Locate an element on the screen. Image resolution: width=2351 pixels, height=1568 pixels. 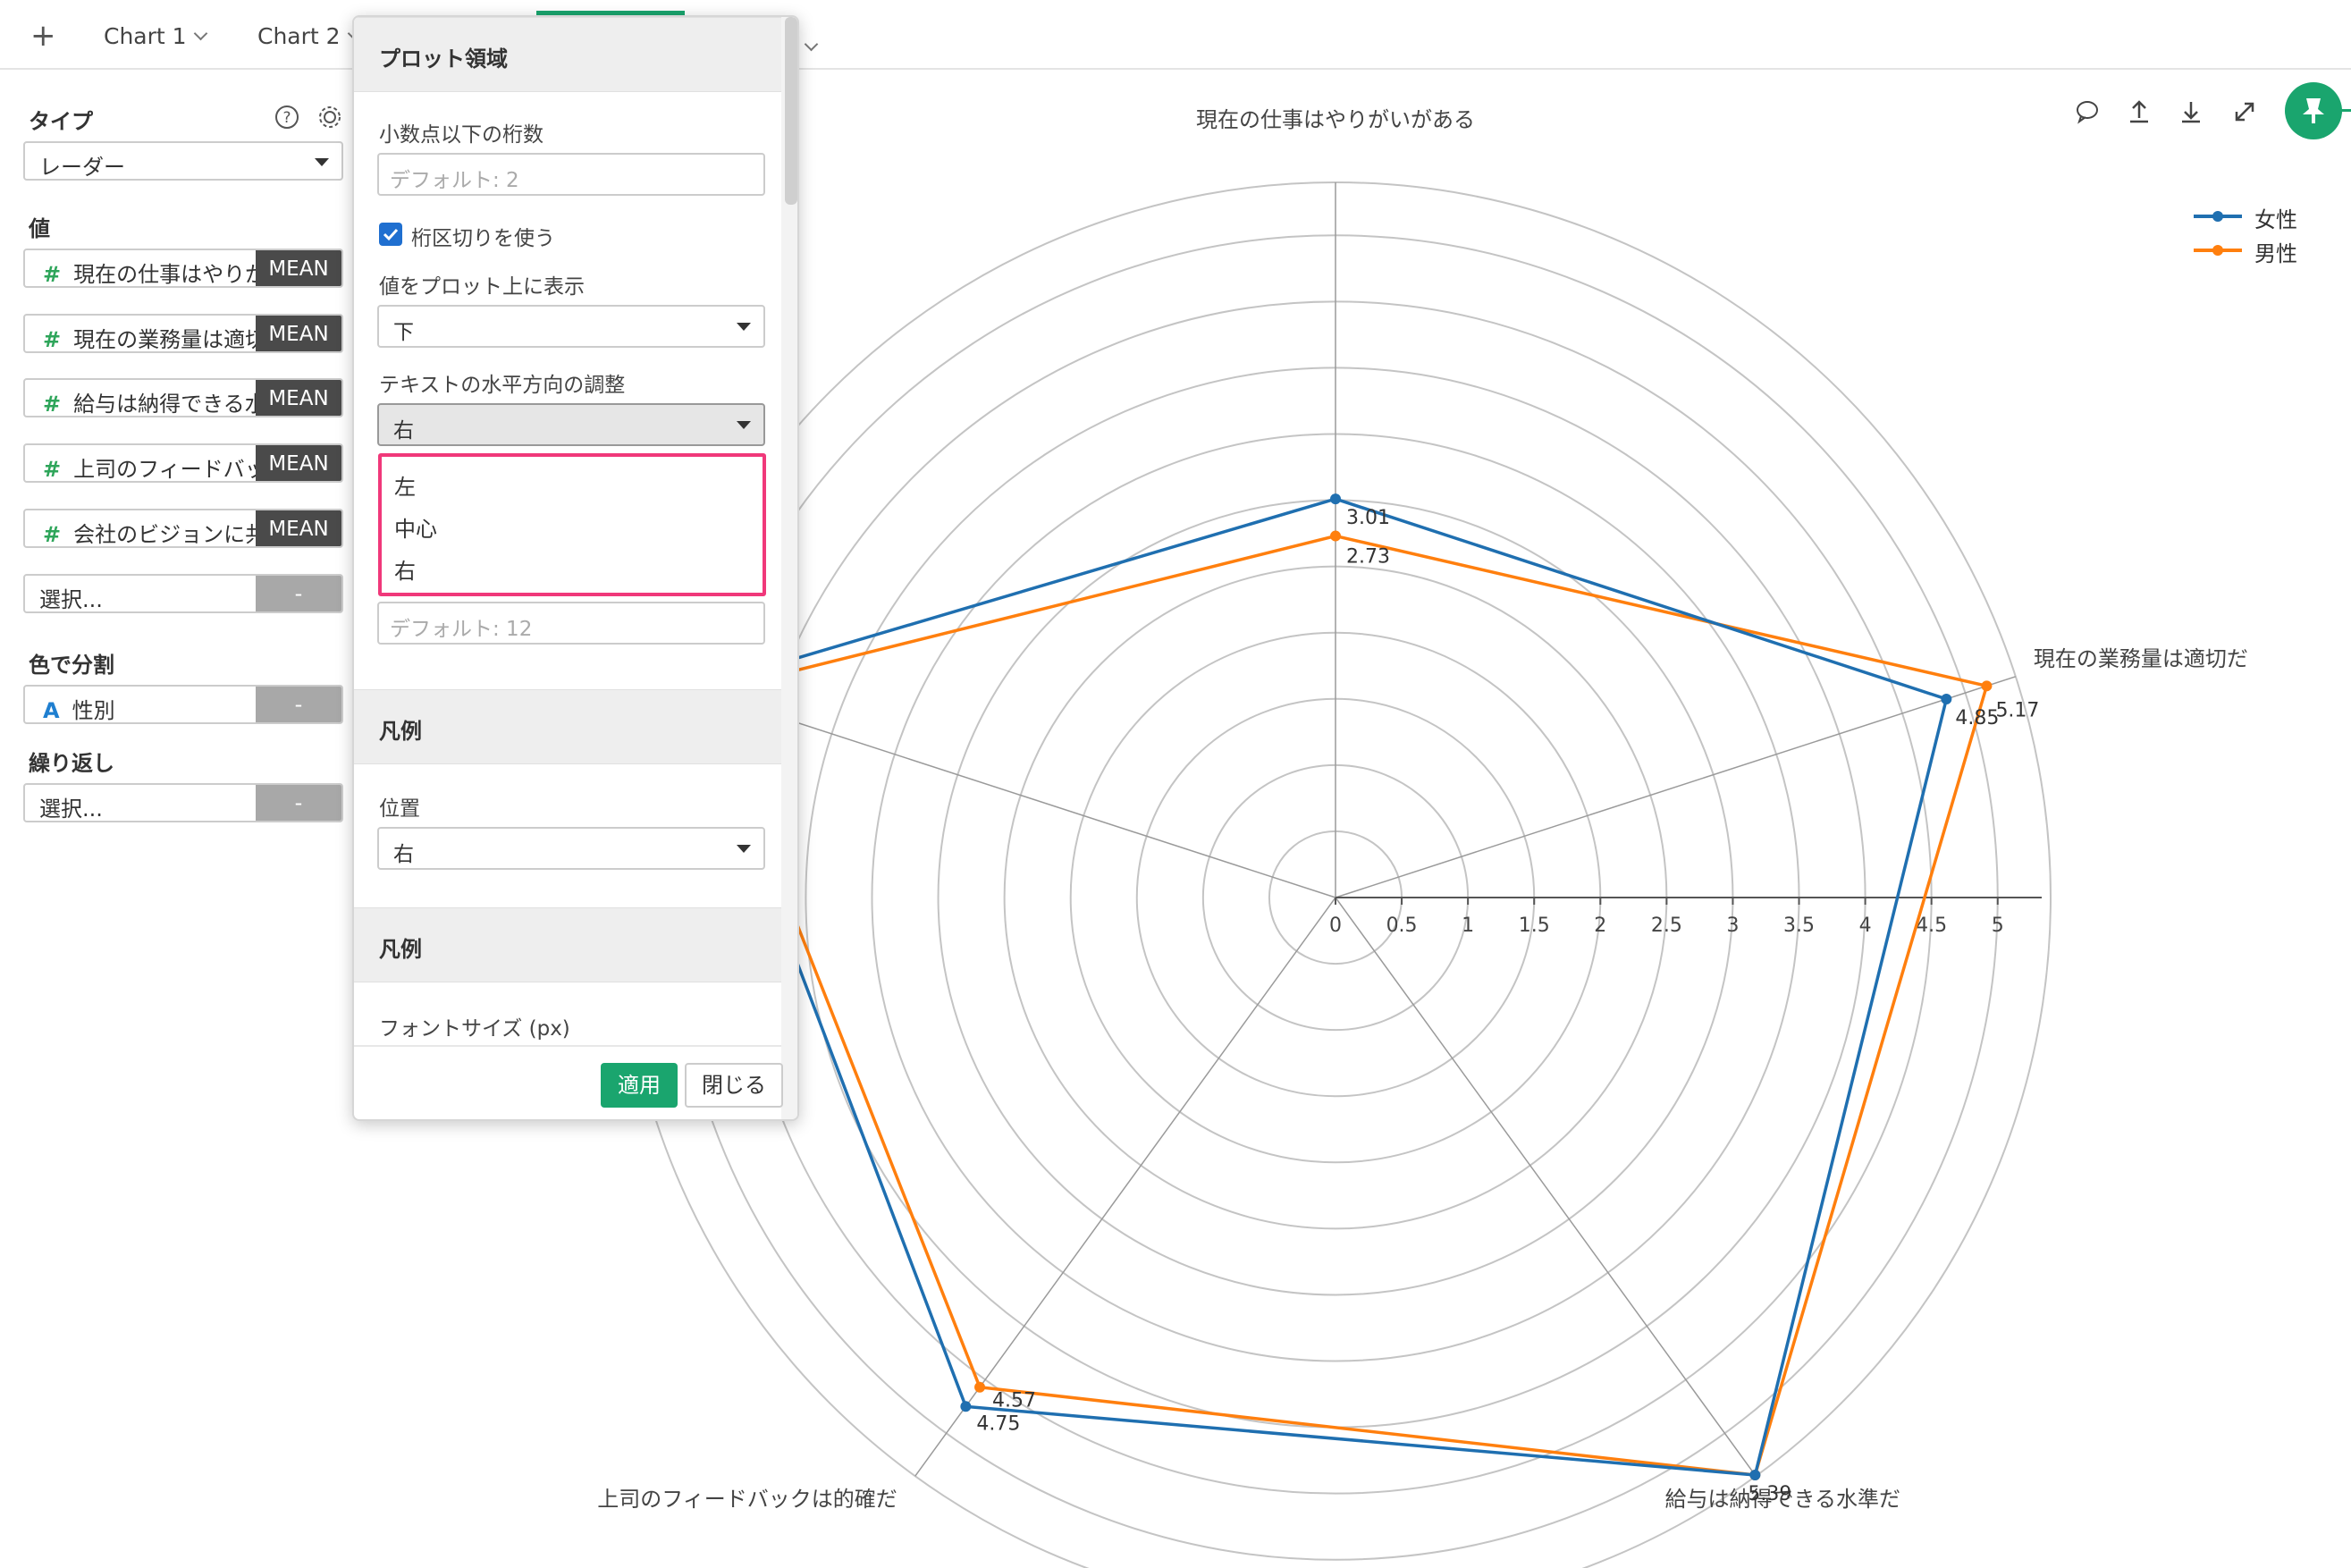
decimals-label: 小数点以下の桁数 is located at coordinates (462, 135).